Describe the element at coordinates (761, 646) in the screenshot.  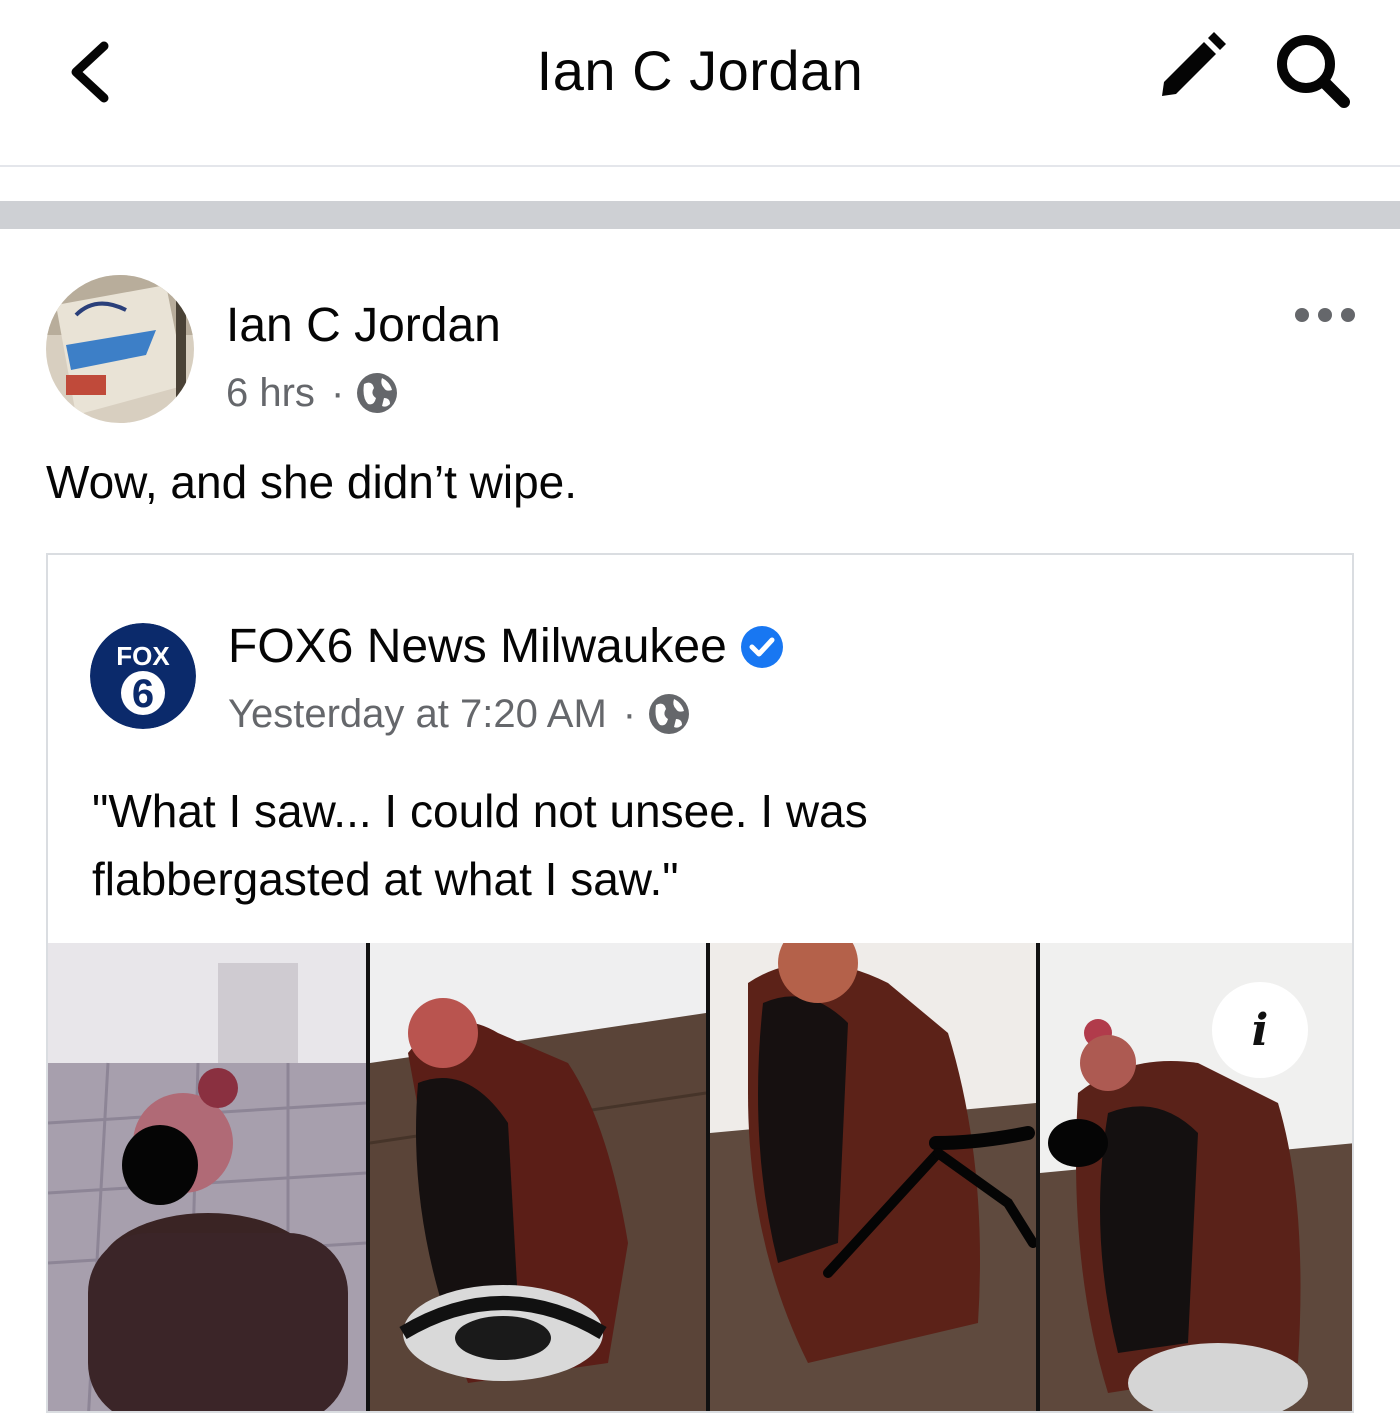
I see `verified-badge-icon` at that location.